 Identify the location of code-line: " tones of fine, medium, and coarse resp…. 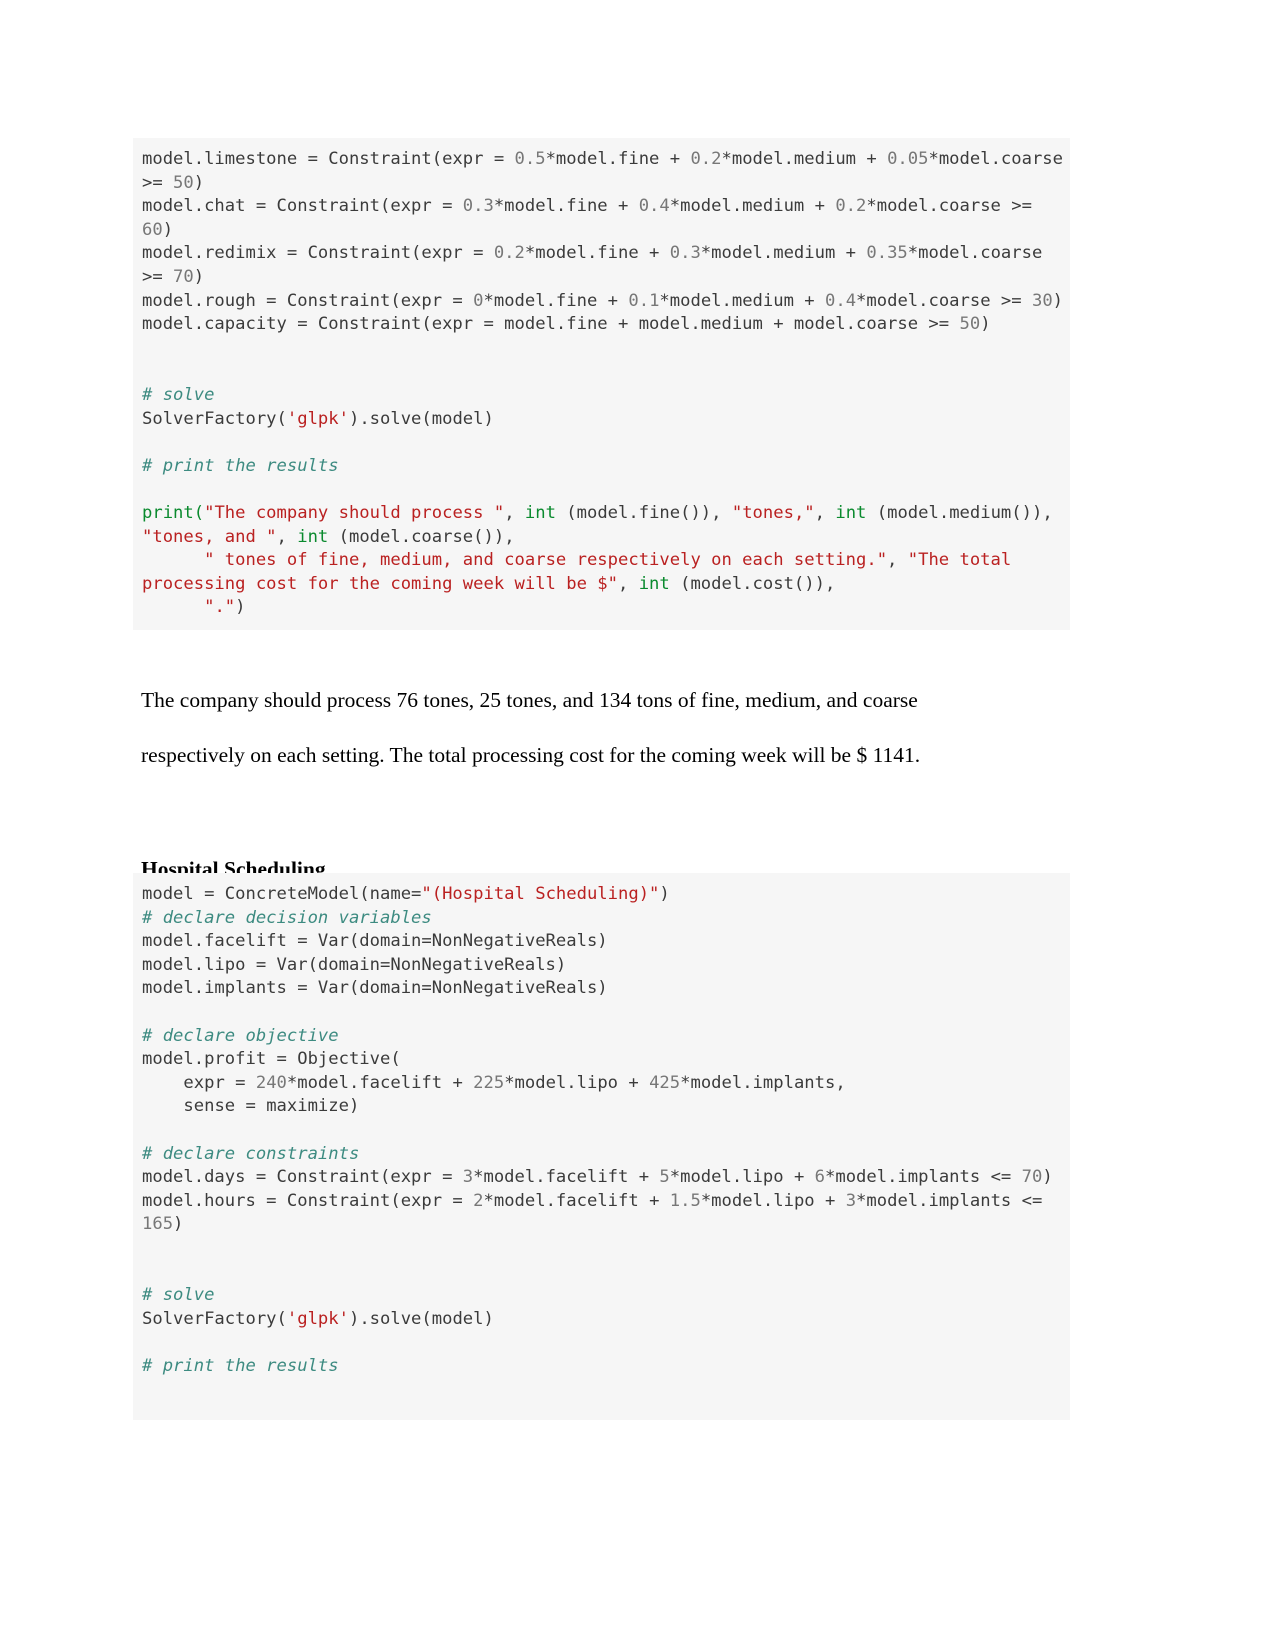
(601, 572).